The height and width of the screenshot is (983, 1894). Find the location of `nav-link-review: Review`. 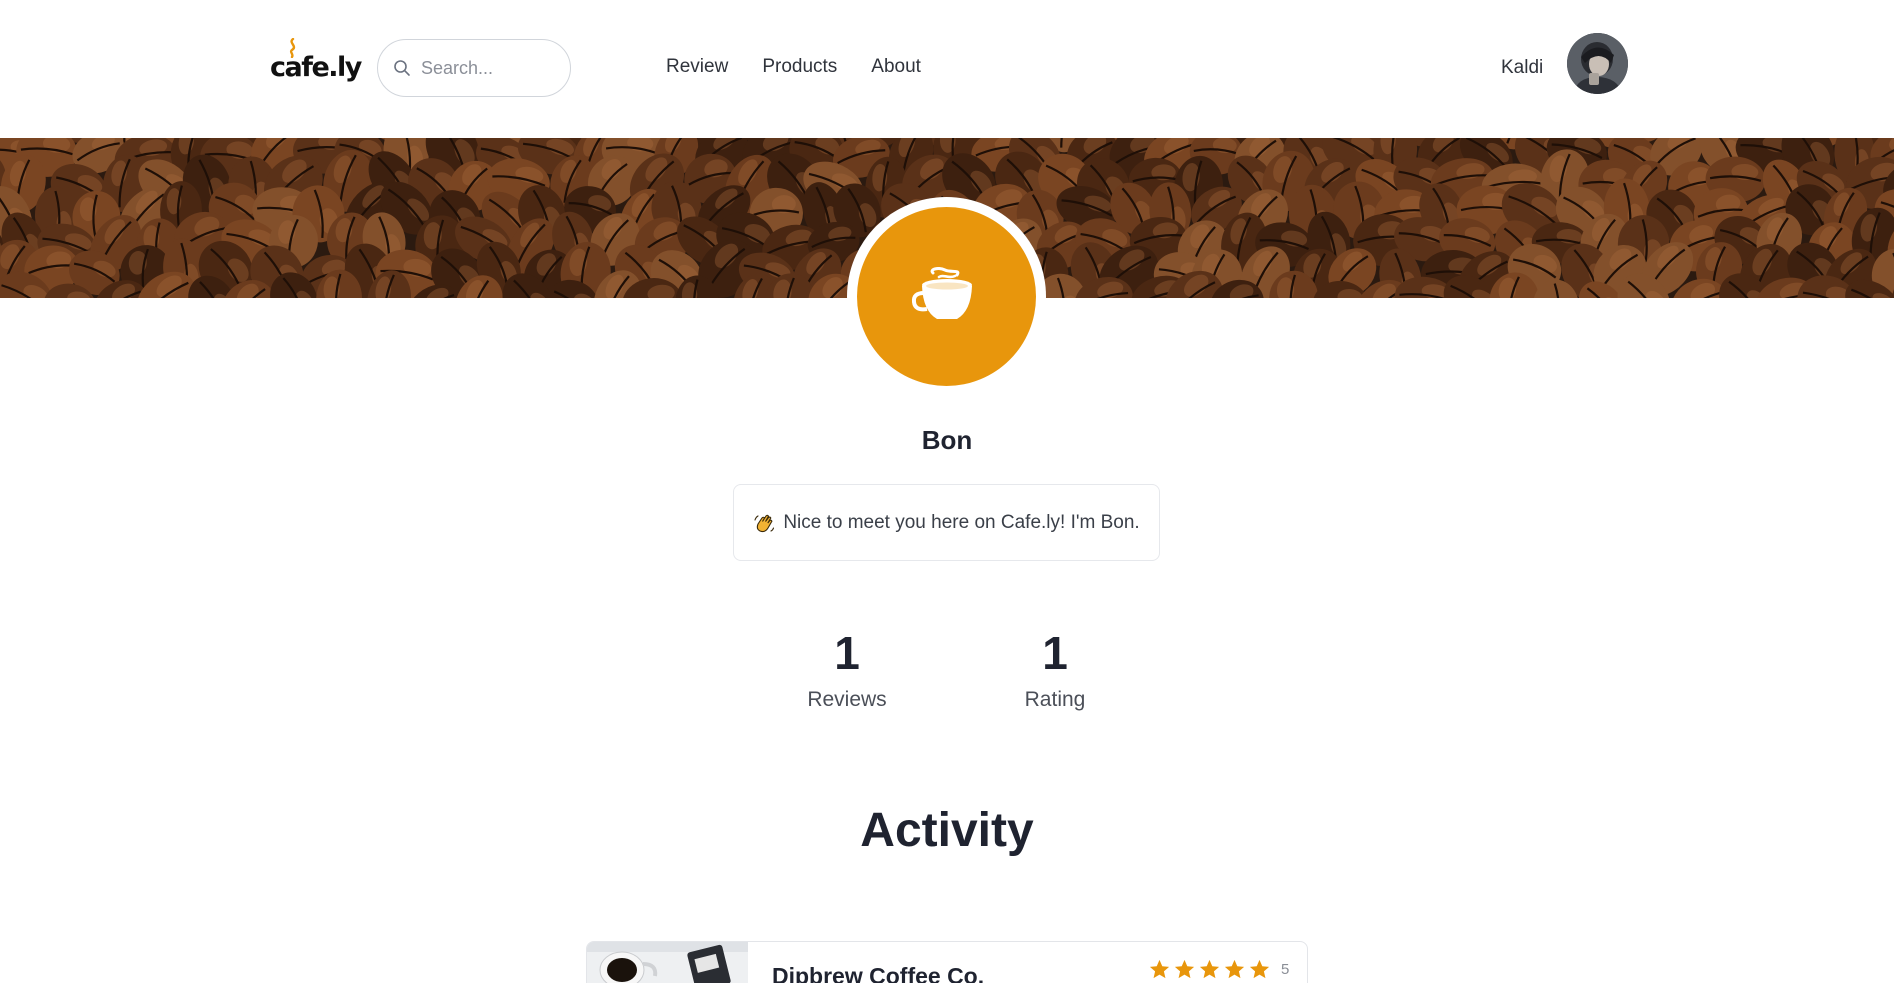

nav-link-review: Review is located at coordinates (697, 67).